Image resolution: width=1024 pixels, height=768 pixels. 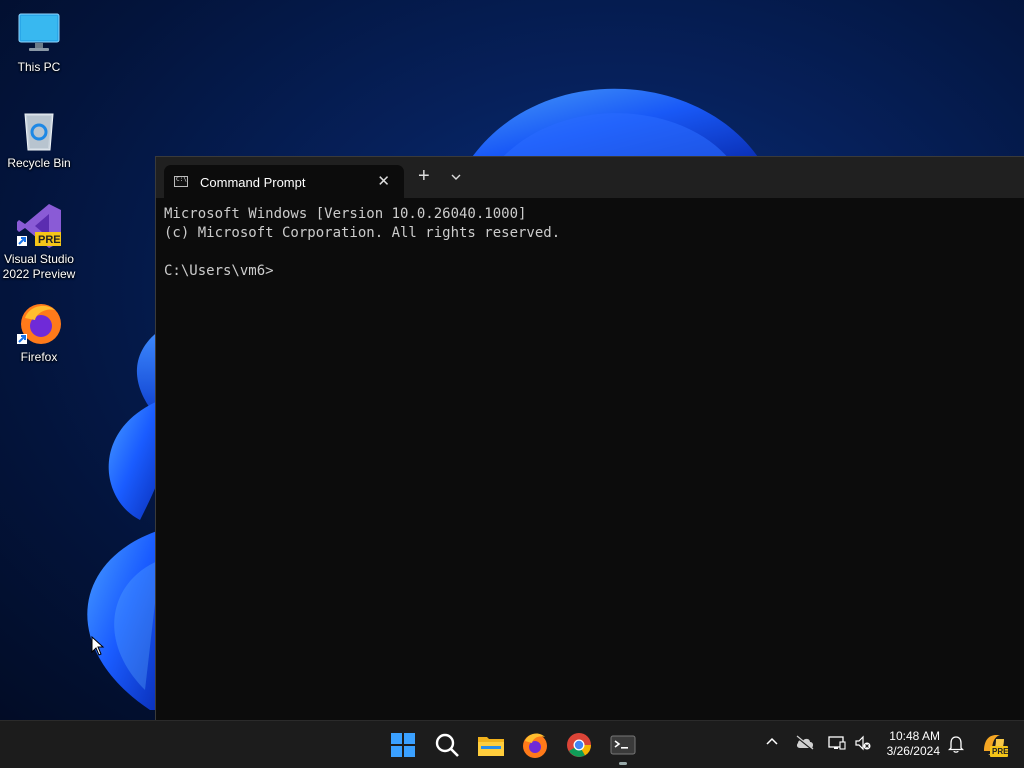 What do you see at coordinates (98, 646) in the screenshot?
I see `mouse-cursor-icon` at bounding box center [98, 646].